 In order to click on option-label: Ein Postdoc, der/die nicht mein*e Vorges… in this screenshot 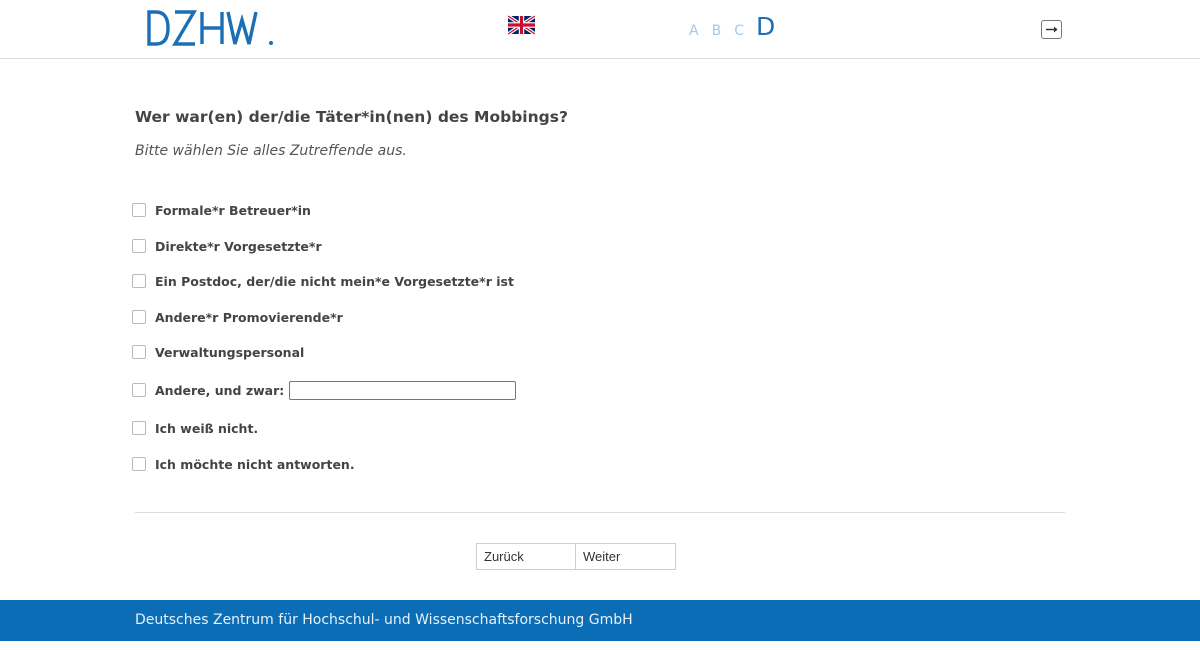, I will do `click(334, 281)`.